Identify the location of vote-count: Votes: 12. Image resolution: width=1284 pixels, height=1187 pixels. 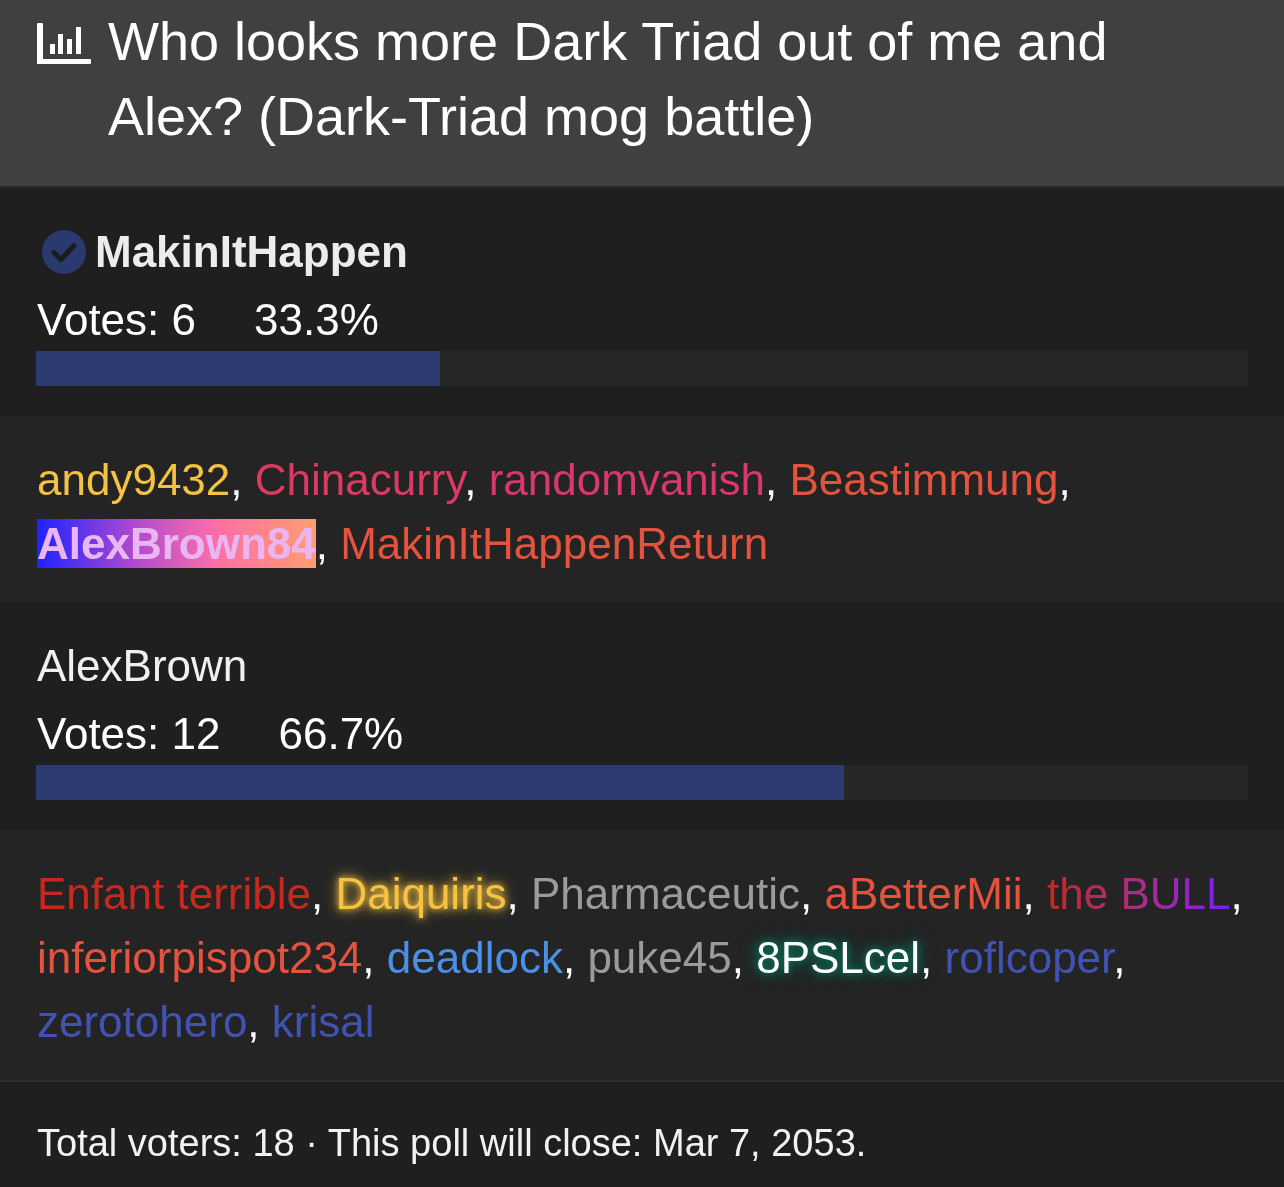
(129, 734).